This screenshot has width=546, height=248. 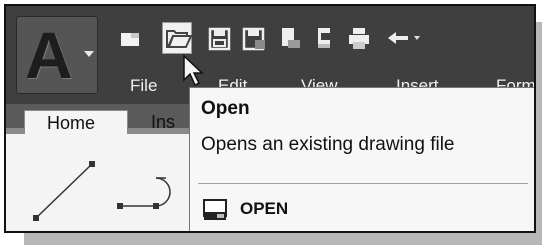 I want to click on save-to-web-button, so click(x=324, y=38).